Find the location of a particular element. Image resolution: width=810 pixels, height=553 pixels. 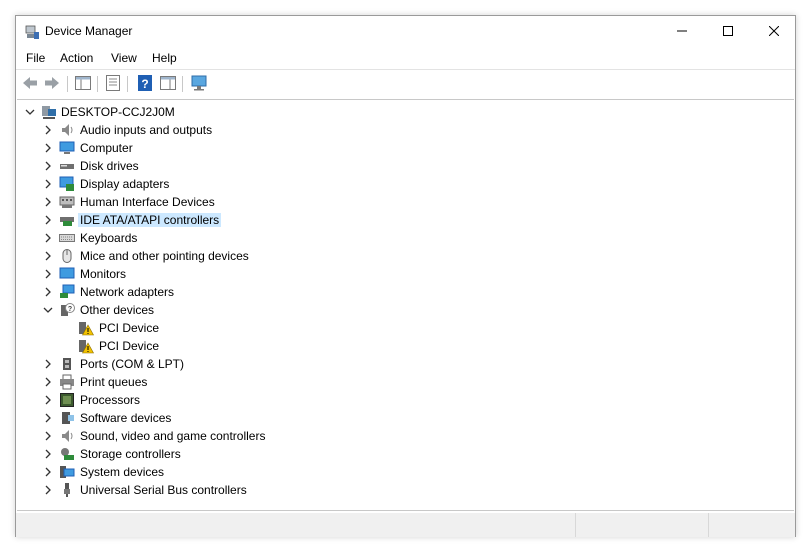

display-adapter-icon is located at coordinates (66, 183).